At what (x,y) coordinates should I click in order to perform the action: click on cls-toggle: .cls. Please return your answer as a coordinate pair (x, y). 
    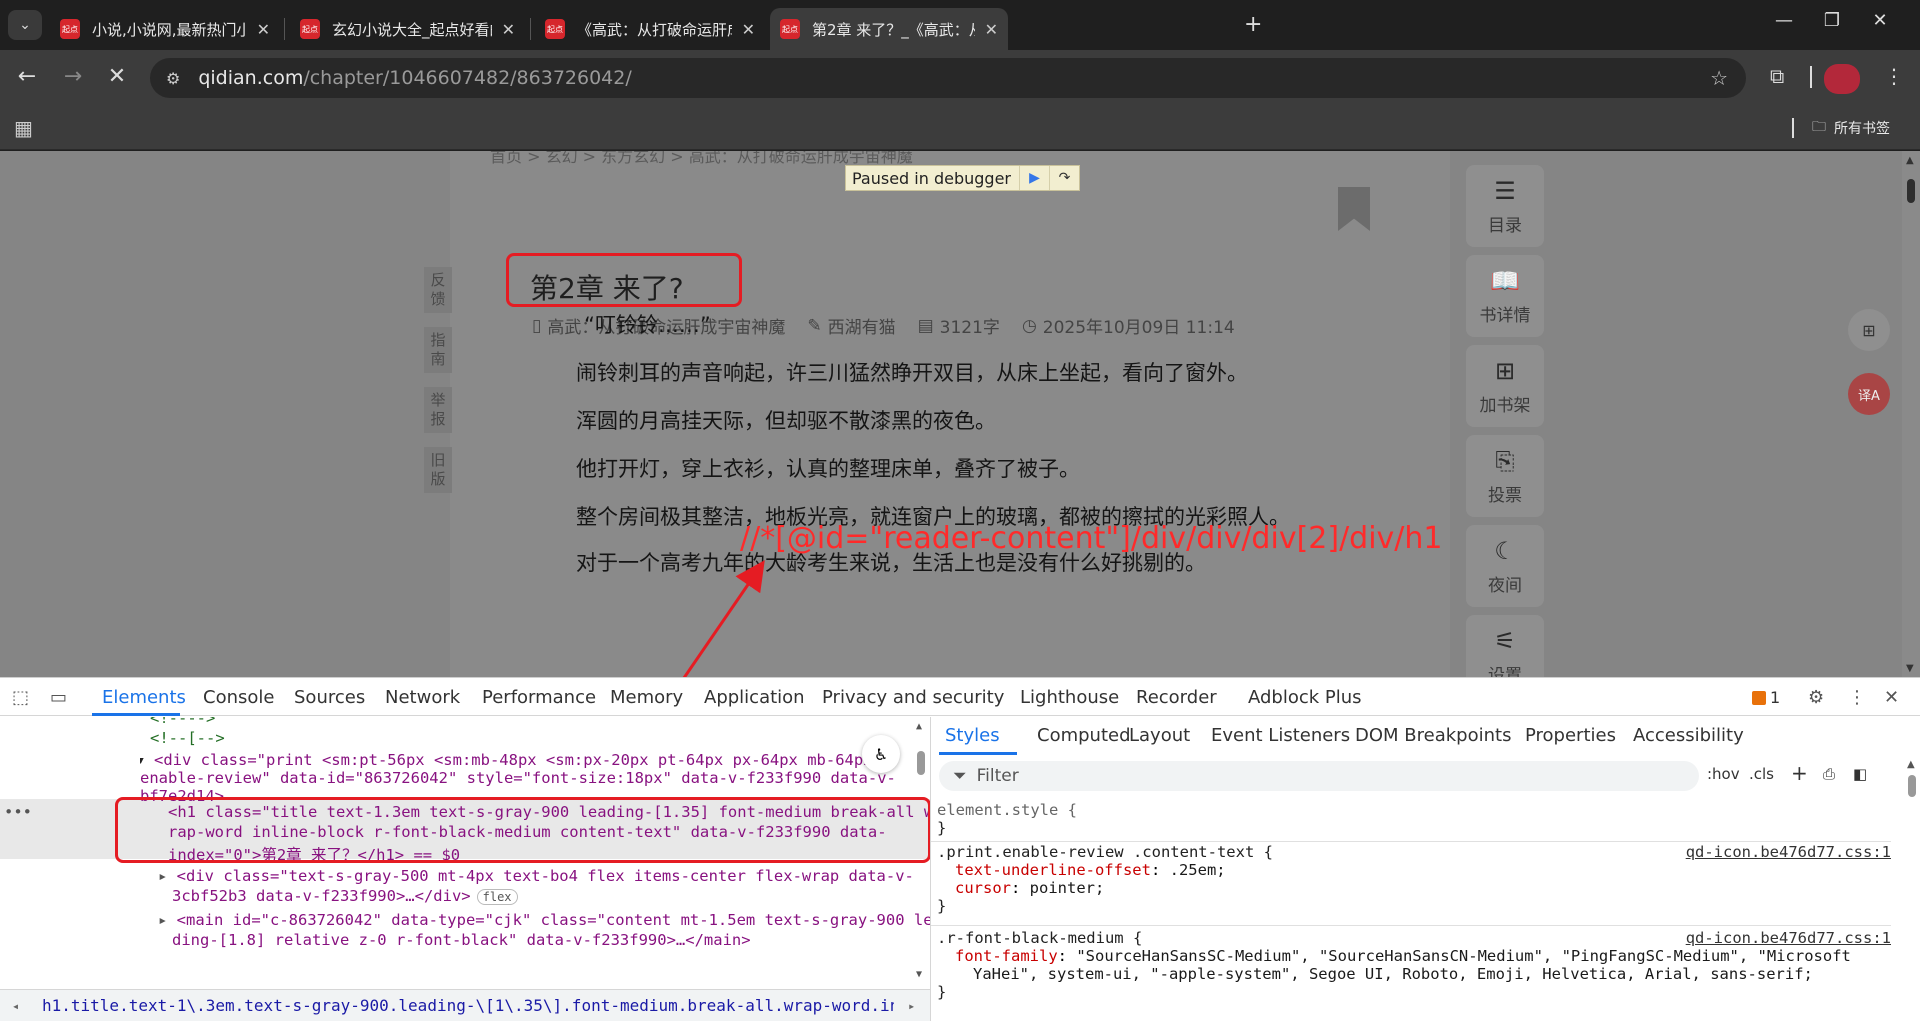
    Looking at the image, I should click on (1761, 774).